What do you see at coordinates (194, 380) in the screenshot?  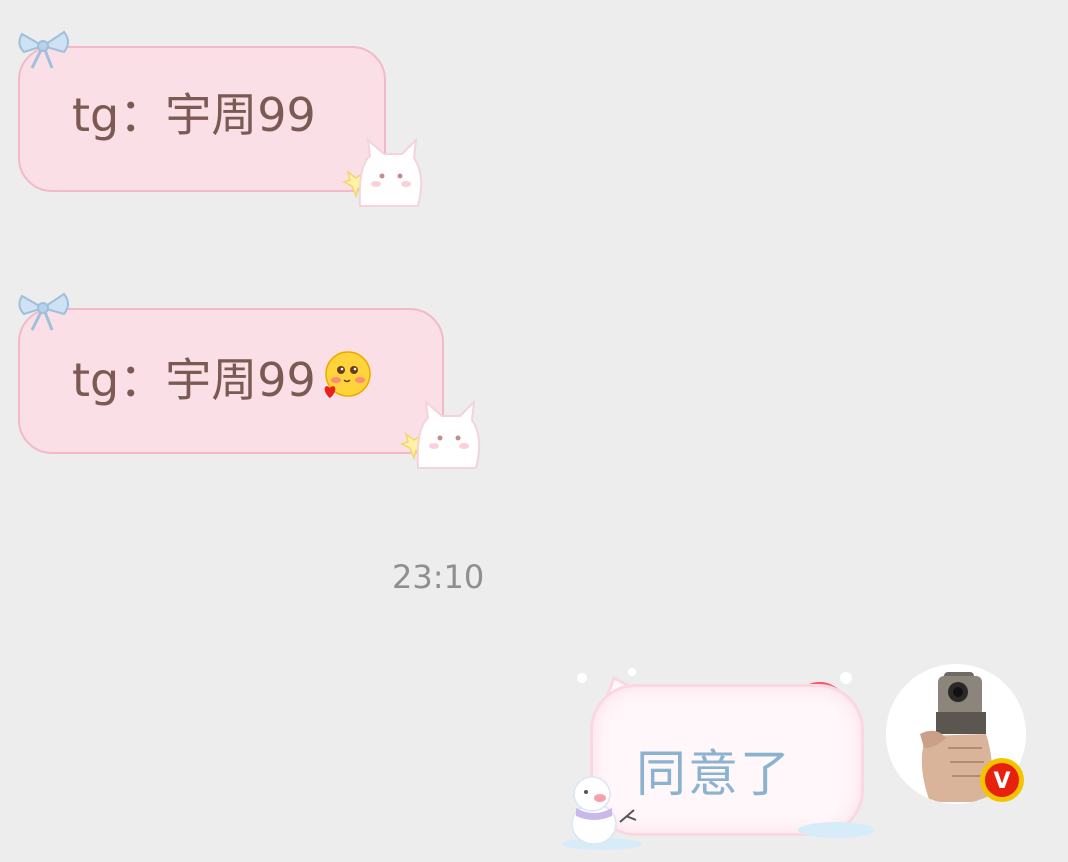 I see `message-text-label: tg：宇周99` at bounding box center [194, 380].